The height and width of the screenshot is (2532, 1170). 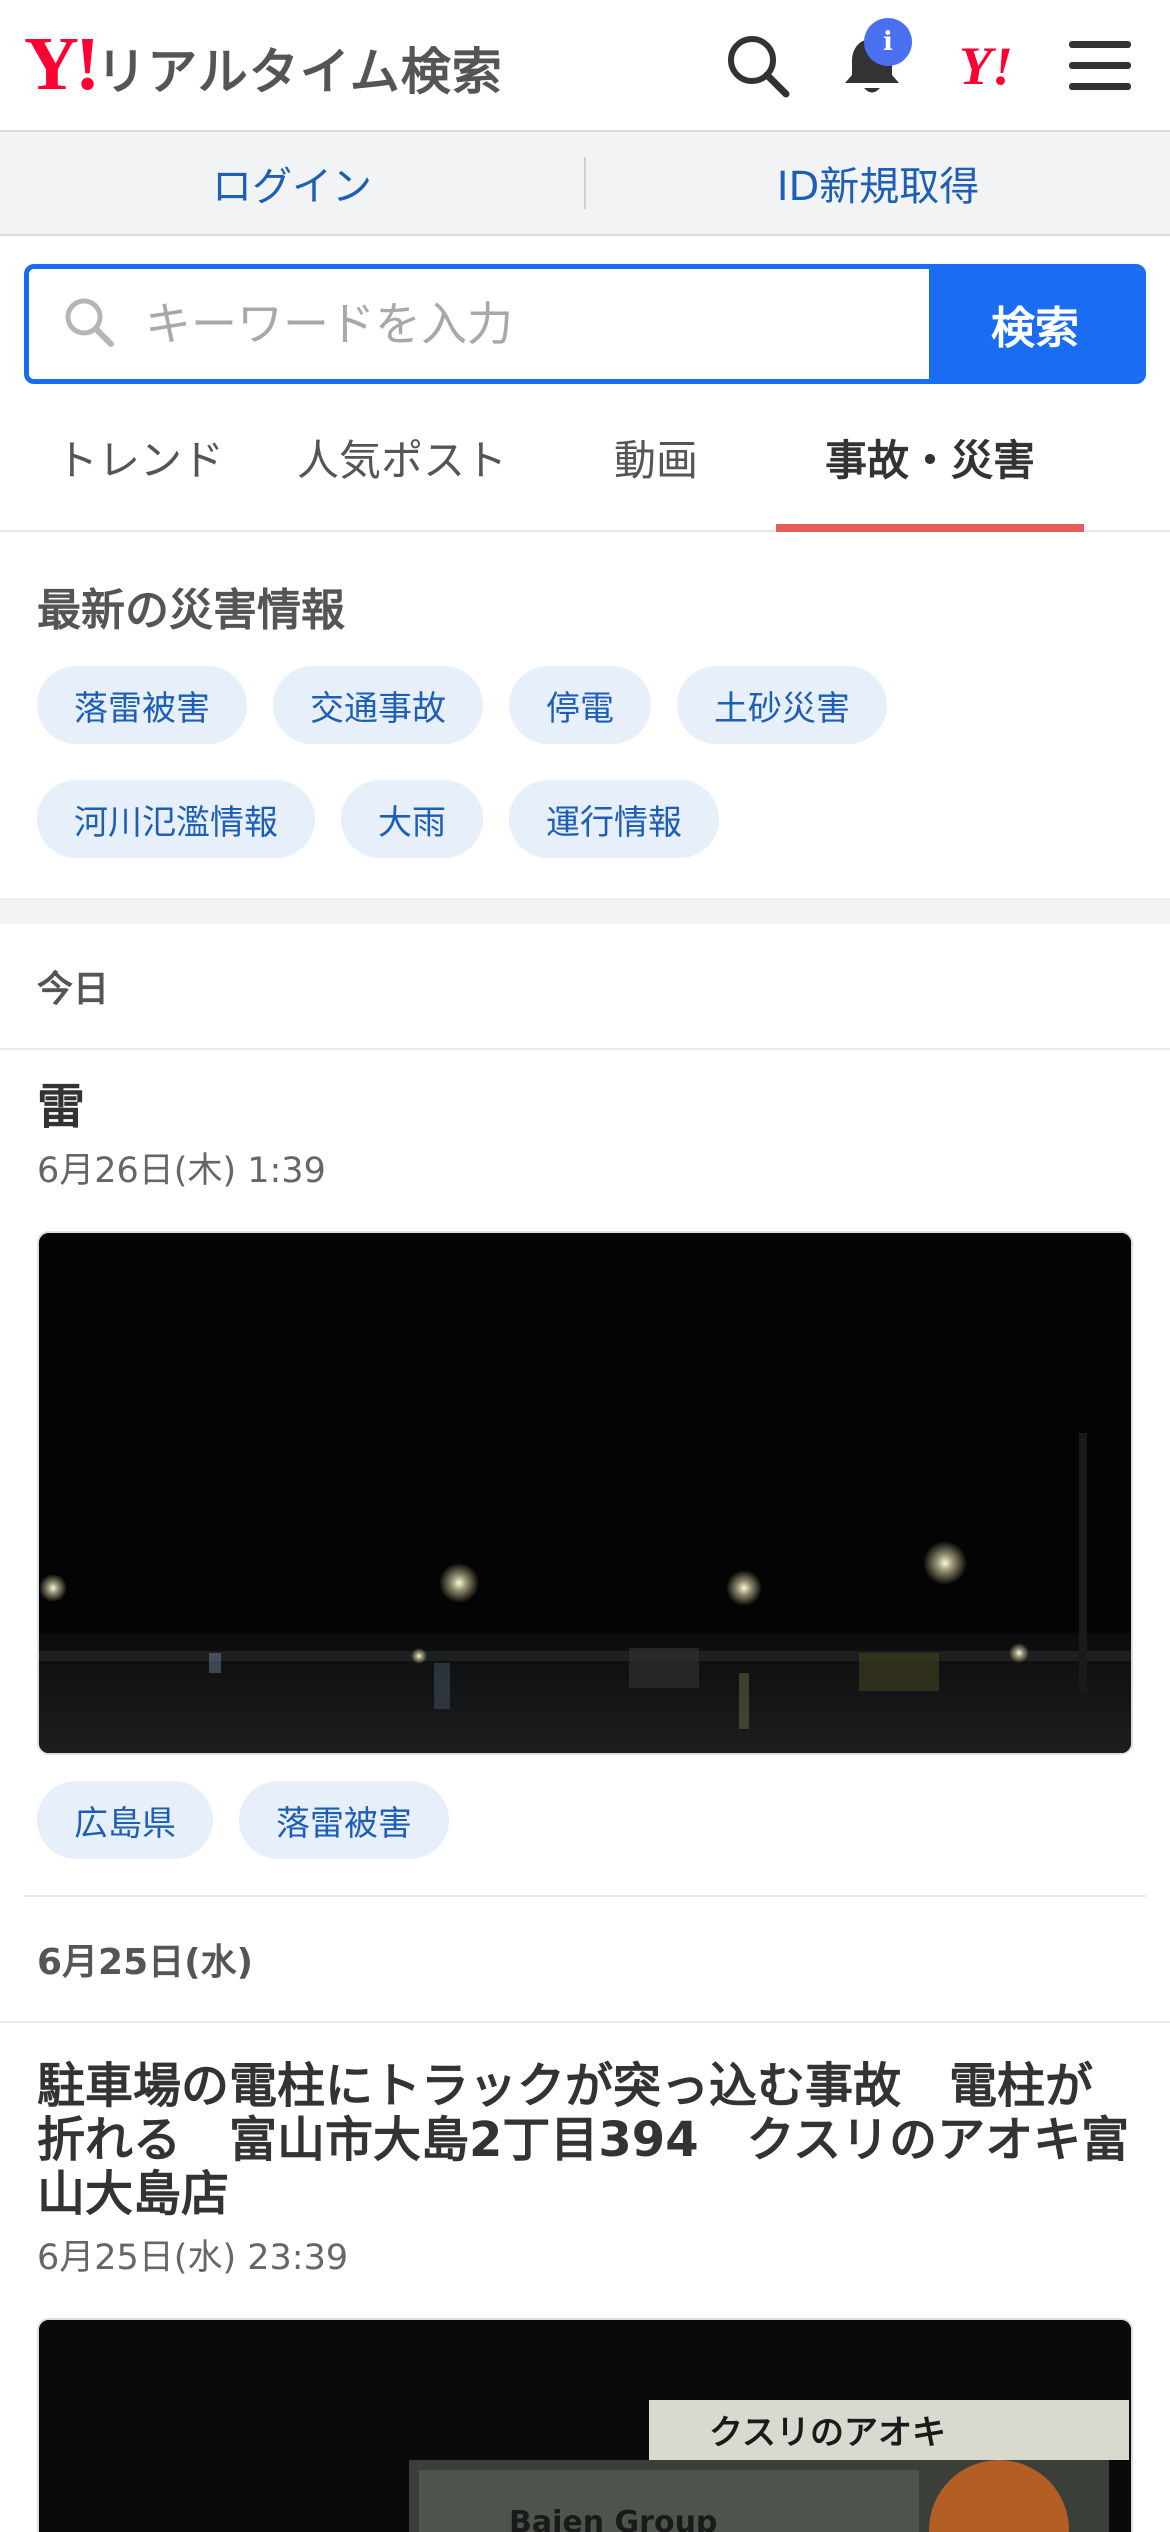 I want to click on yahoo-mark: Y!, so click(x=986, y=66).